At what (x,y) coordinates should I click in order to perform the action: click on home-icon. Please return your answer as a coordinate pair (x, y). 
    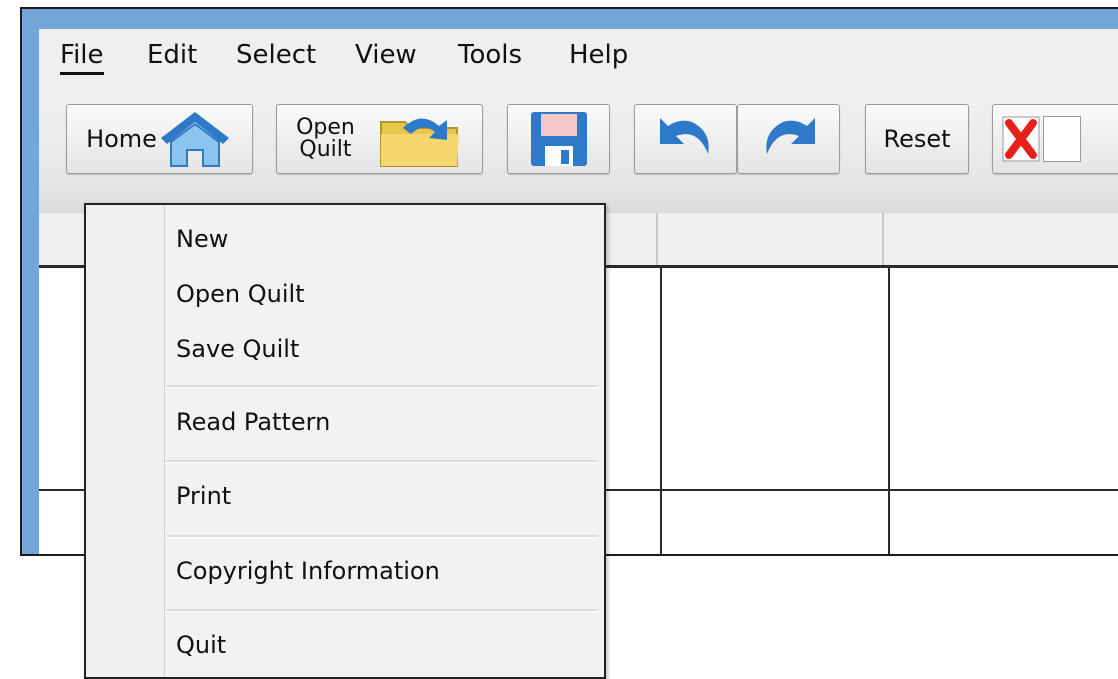
    Looking at the image, I should click on (194, 139).